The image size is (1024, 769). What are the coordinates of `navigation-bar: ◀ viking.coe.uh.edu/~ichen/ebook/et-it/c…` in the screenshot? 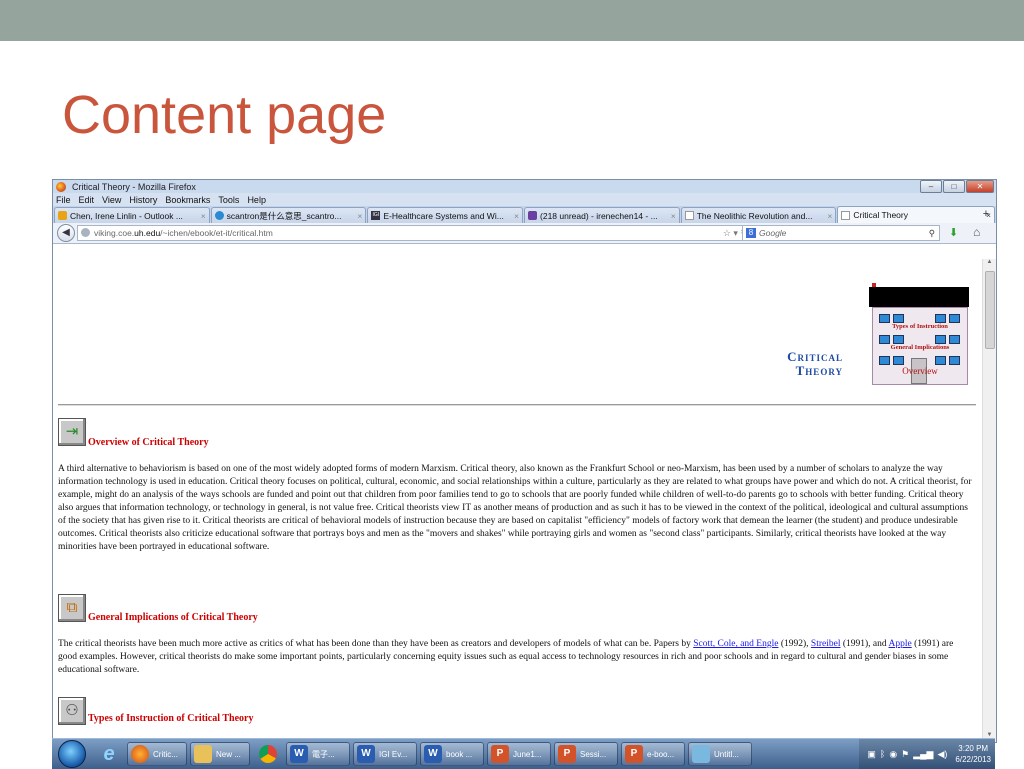 It's located at (524, 233).